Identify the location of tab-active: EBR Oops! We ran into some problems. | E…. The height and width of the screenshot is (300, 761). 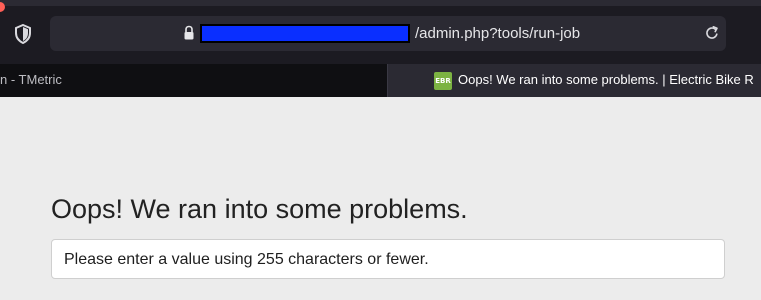
(574, 80).